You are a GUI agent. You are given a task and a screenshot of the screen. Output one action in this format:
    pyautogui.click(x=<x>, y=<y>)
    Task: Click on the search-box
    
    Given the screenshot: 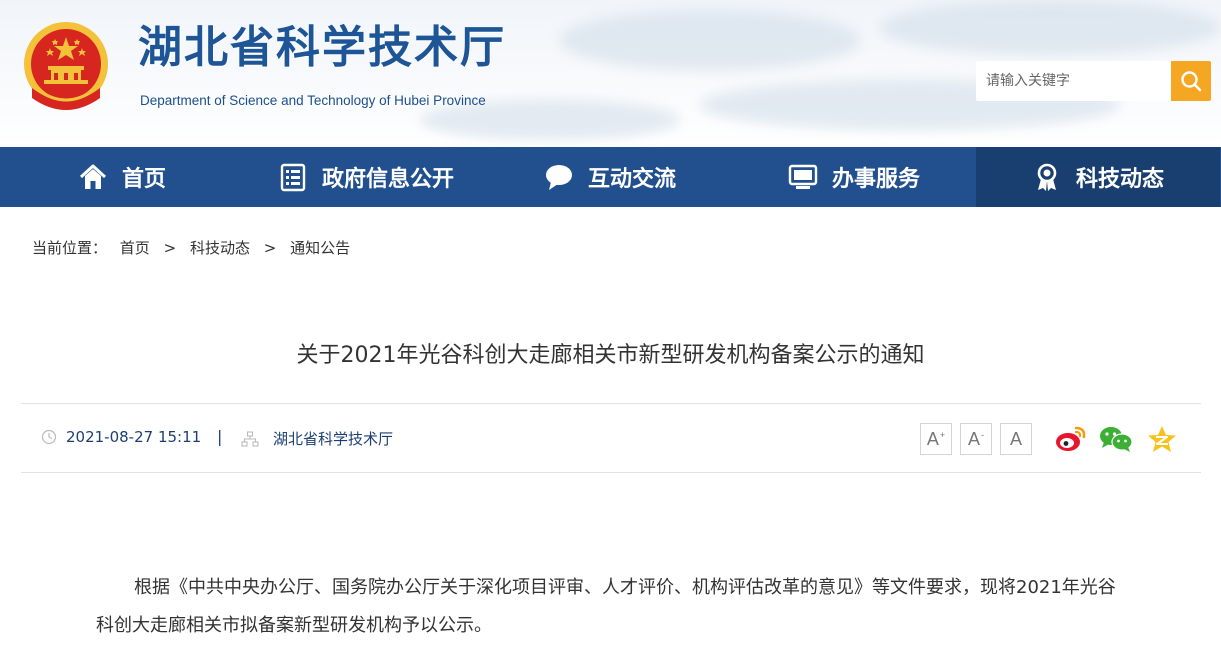 What is the action you would take?
    pyautogui.click(x=1093, y=81)
    